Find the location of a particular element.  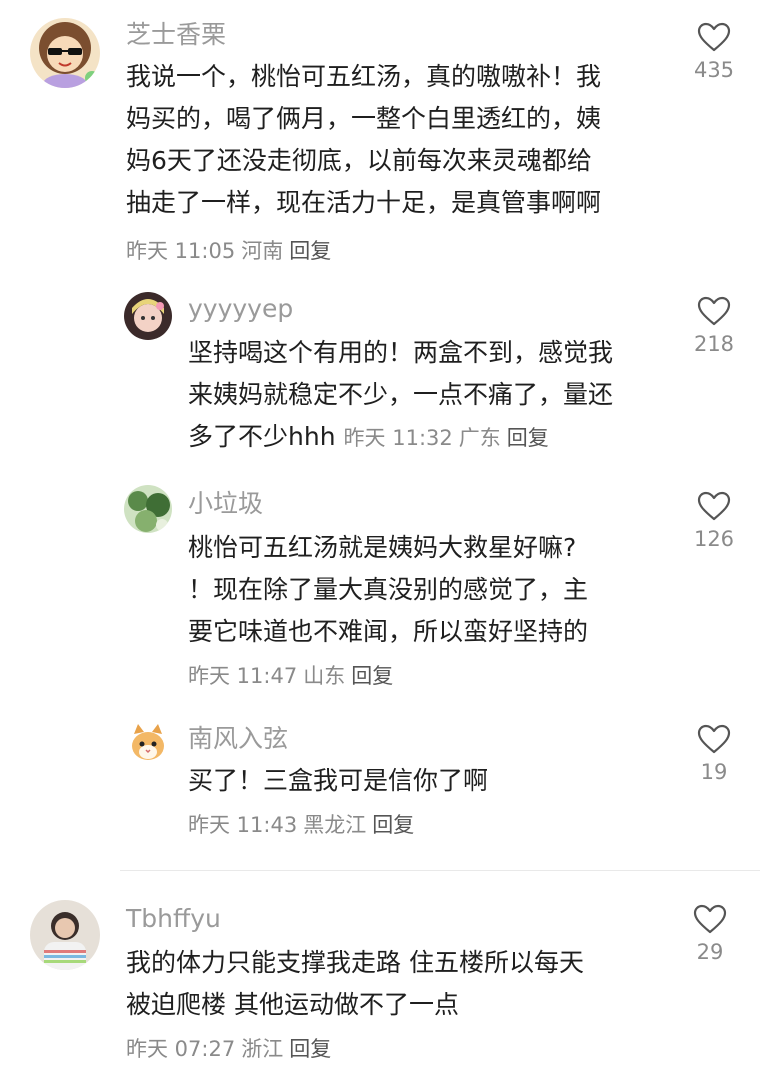

comment-line: 我说一个，桃怡可五红汤，真的嗷嗷补！我 is located at coordinates (364, 76).